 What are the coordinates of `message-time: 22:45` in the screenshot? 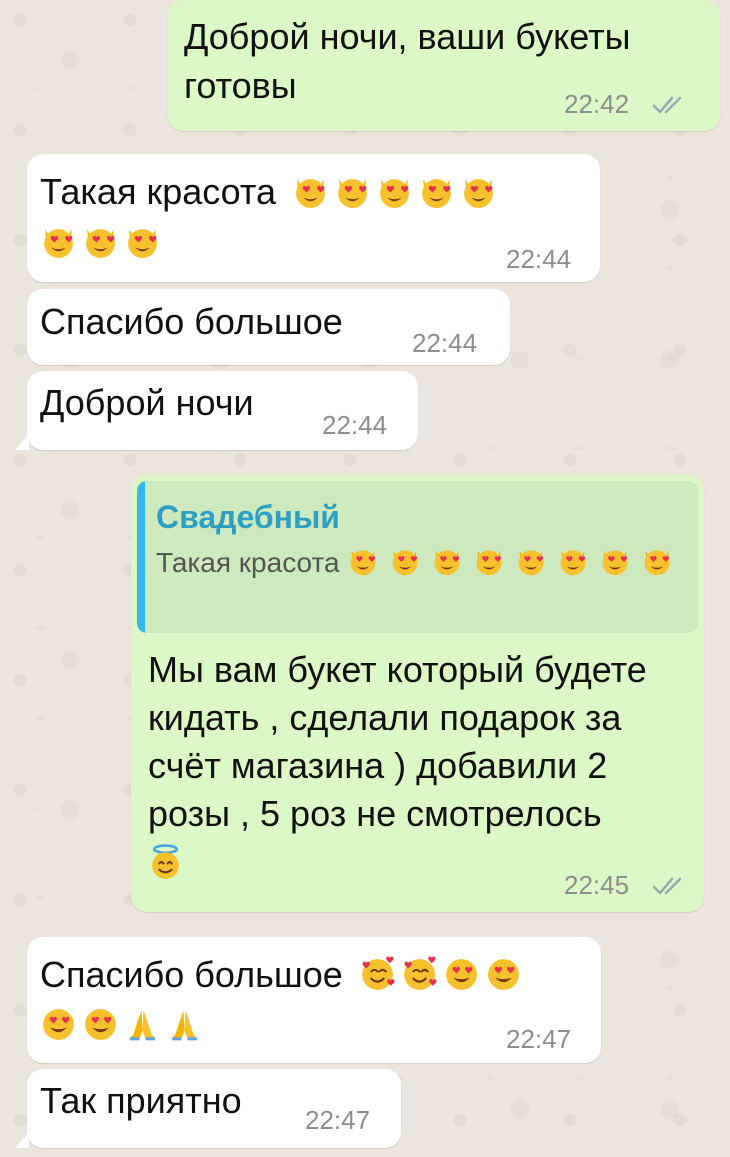 It's located at (597, 885).